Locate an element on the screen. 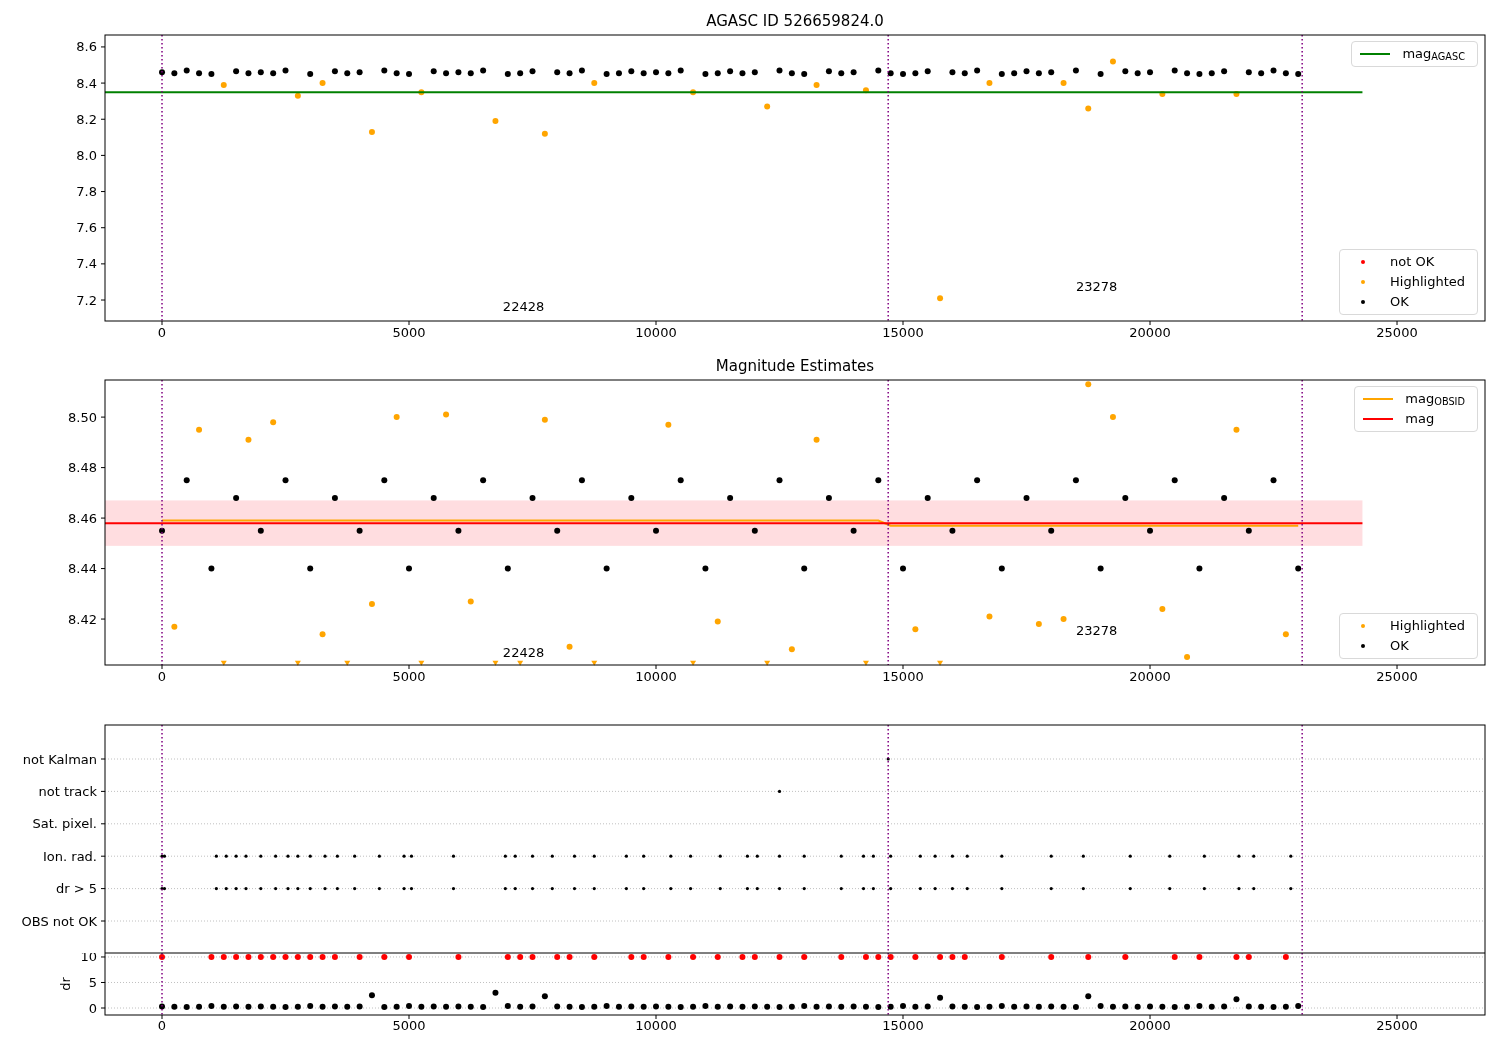  y-tick-label: 7.4 is located at coordinates (86, 264).